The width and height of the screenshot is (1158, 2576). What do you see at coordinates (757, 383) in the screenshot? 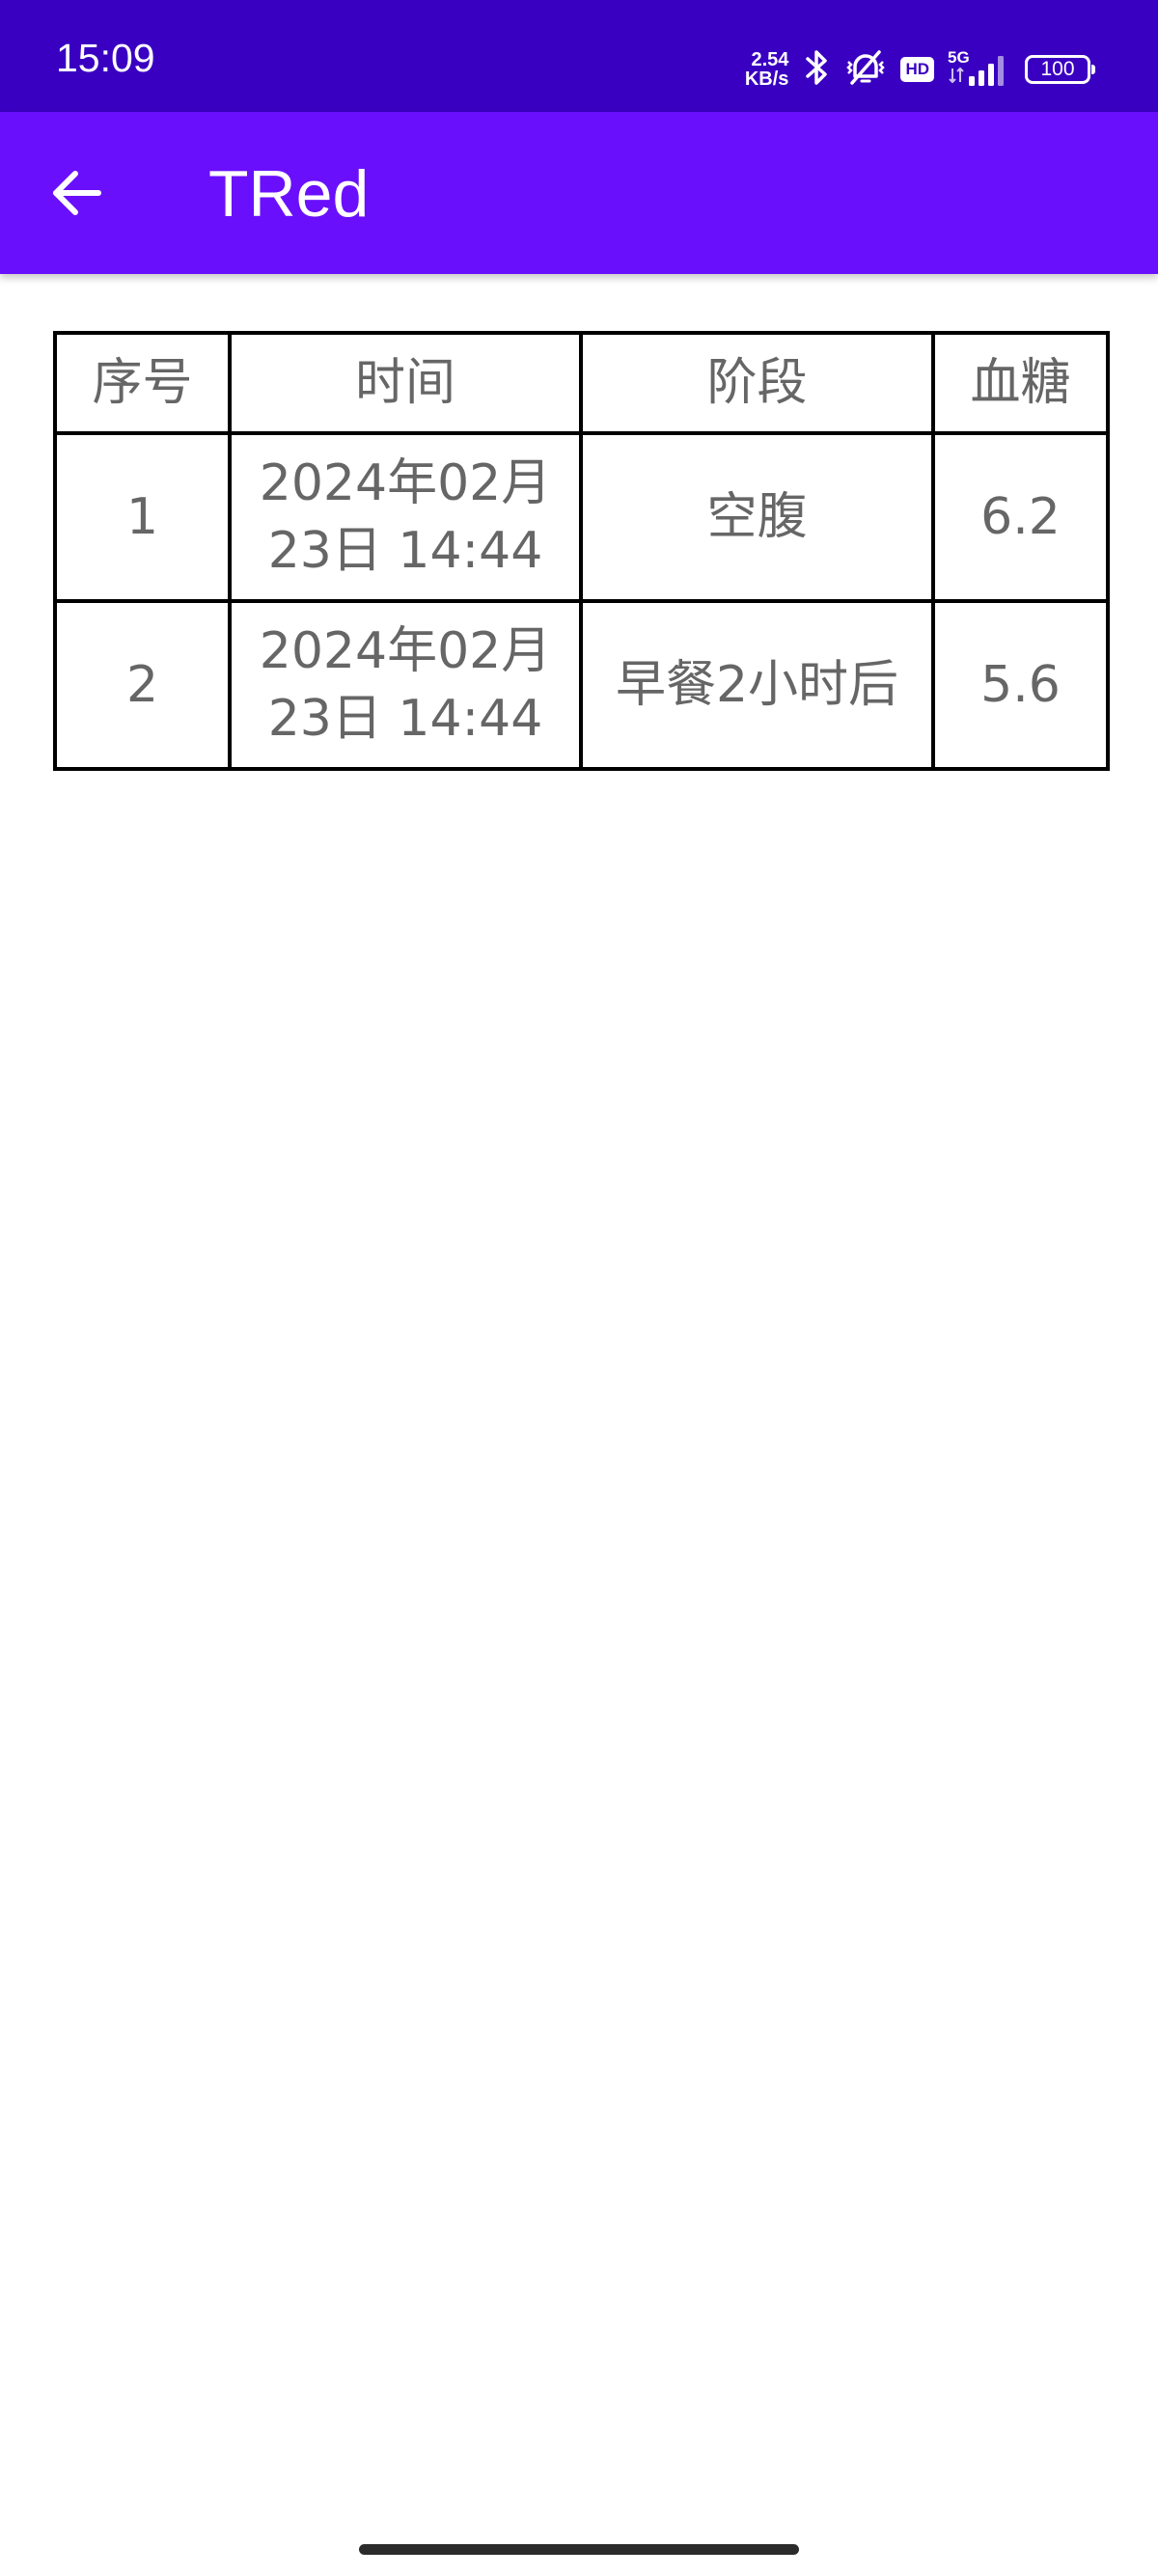
I see `header-stage: 阶段` at bounding box center [757, 383].